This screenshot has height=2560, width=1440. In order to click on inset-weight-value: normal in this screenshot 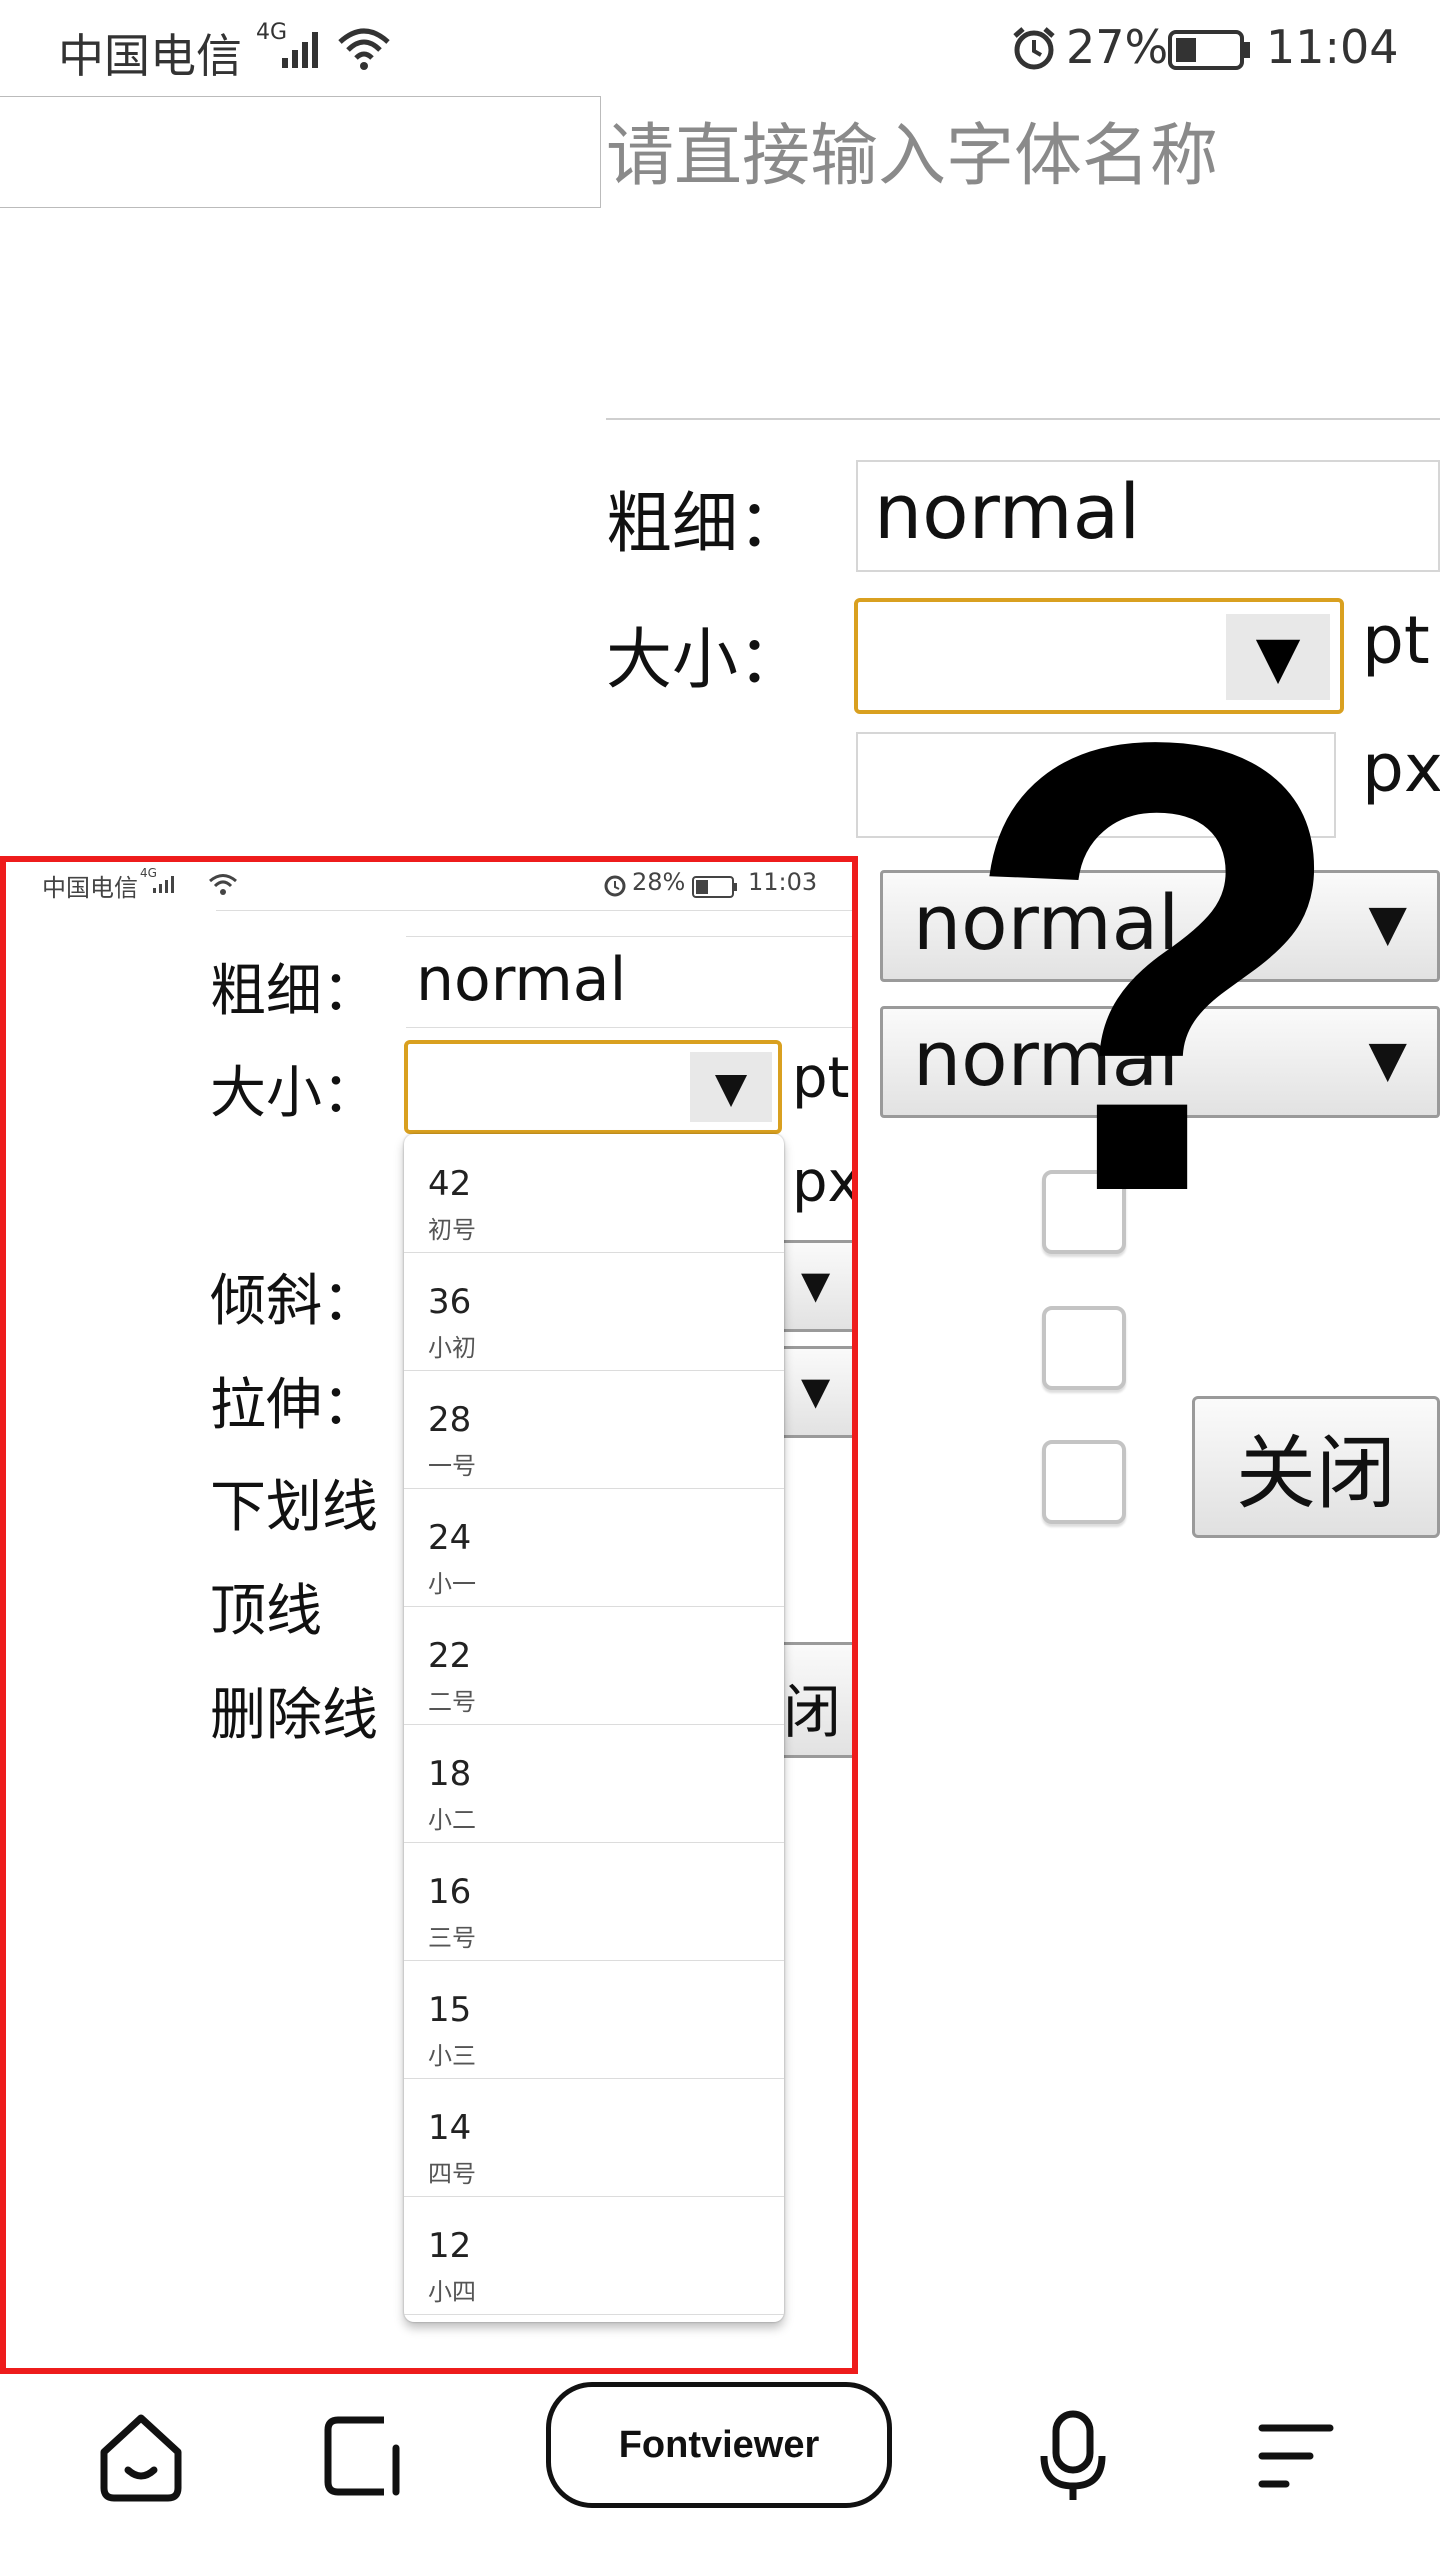, I will do `click(521, 980)`.